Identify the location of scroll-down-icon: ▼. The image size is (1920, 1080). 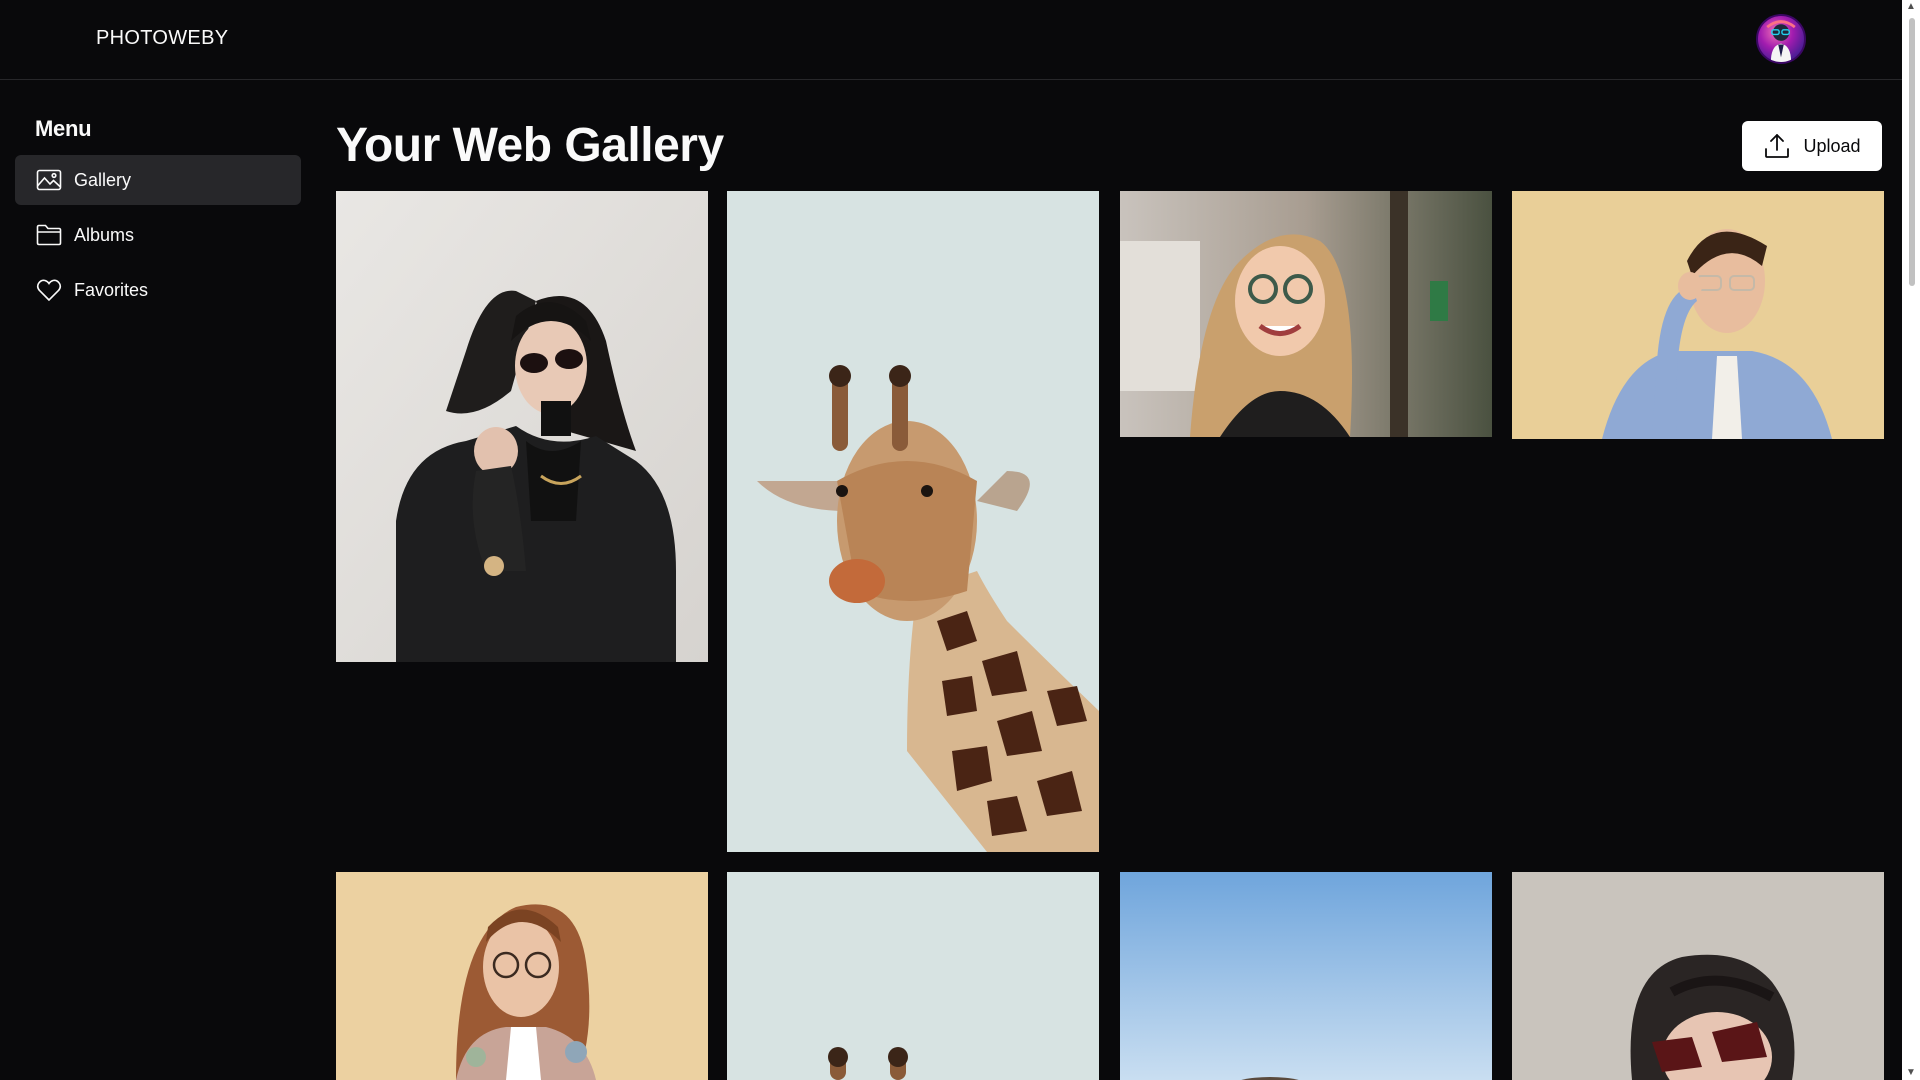
(1911, 1073).